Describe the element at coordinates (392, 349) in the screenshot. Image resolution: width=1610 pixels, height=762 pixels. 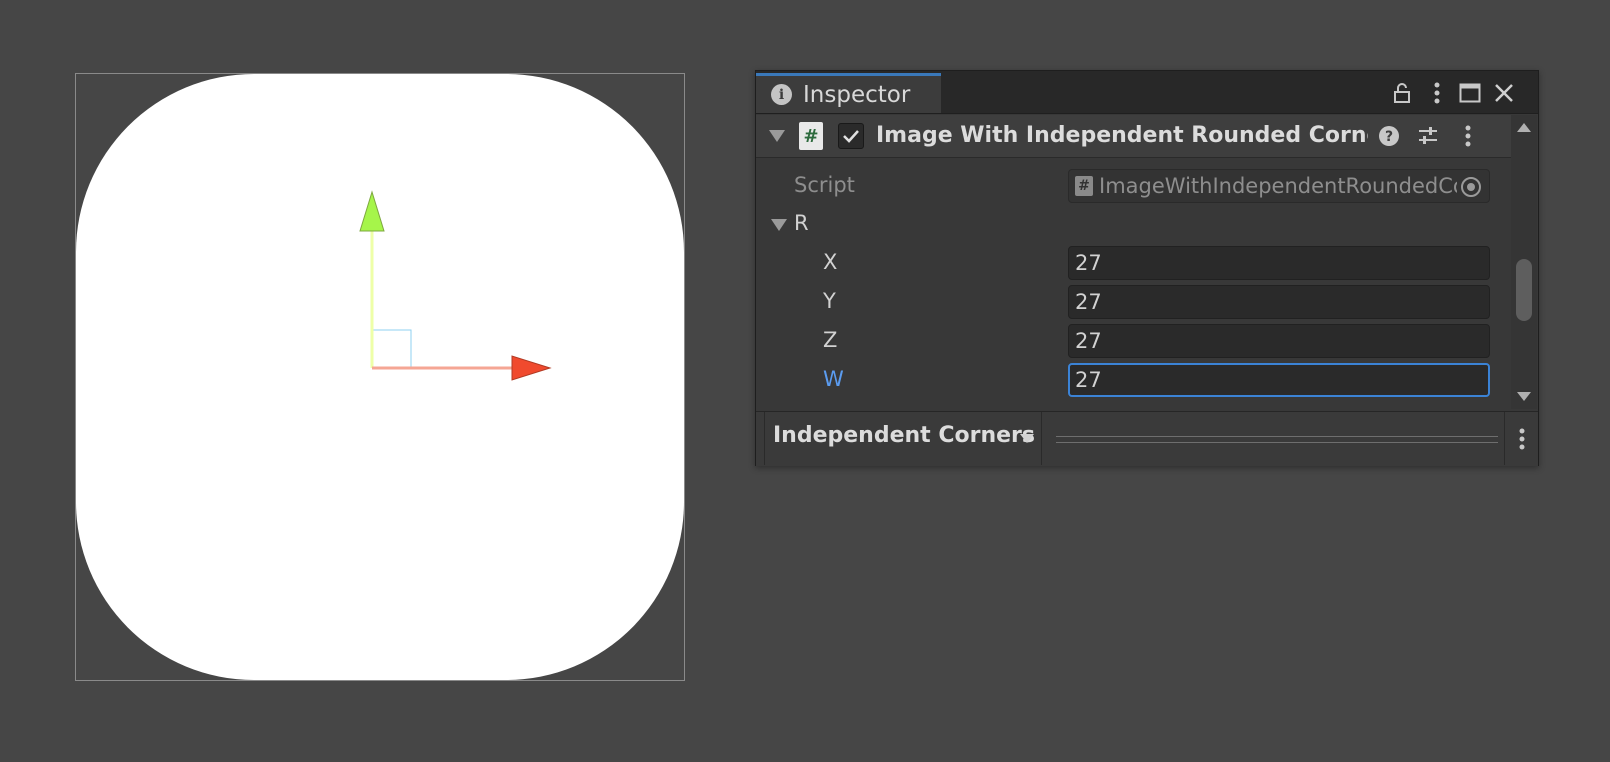
I see `xy-plane-handle` at that location.